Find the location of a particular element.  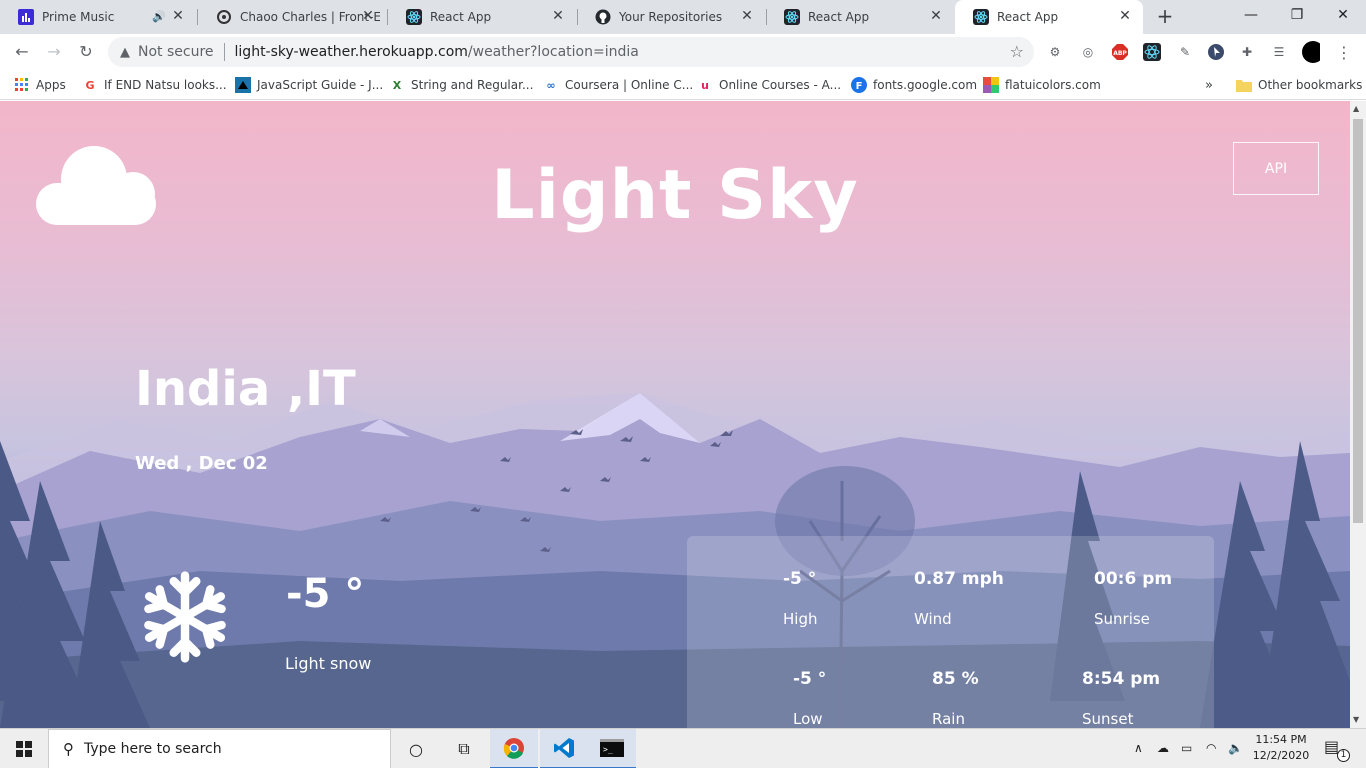

volume-icon: 🔈 is located at coordinates (1235, 748).